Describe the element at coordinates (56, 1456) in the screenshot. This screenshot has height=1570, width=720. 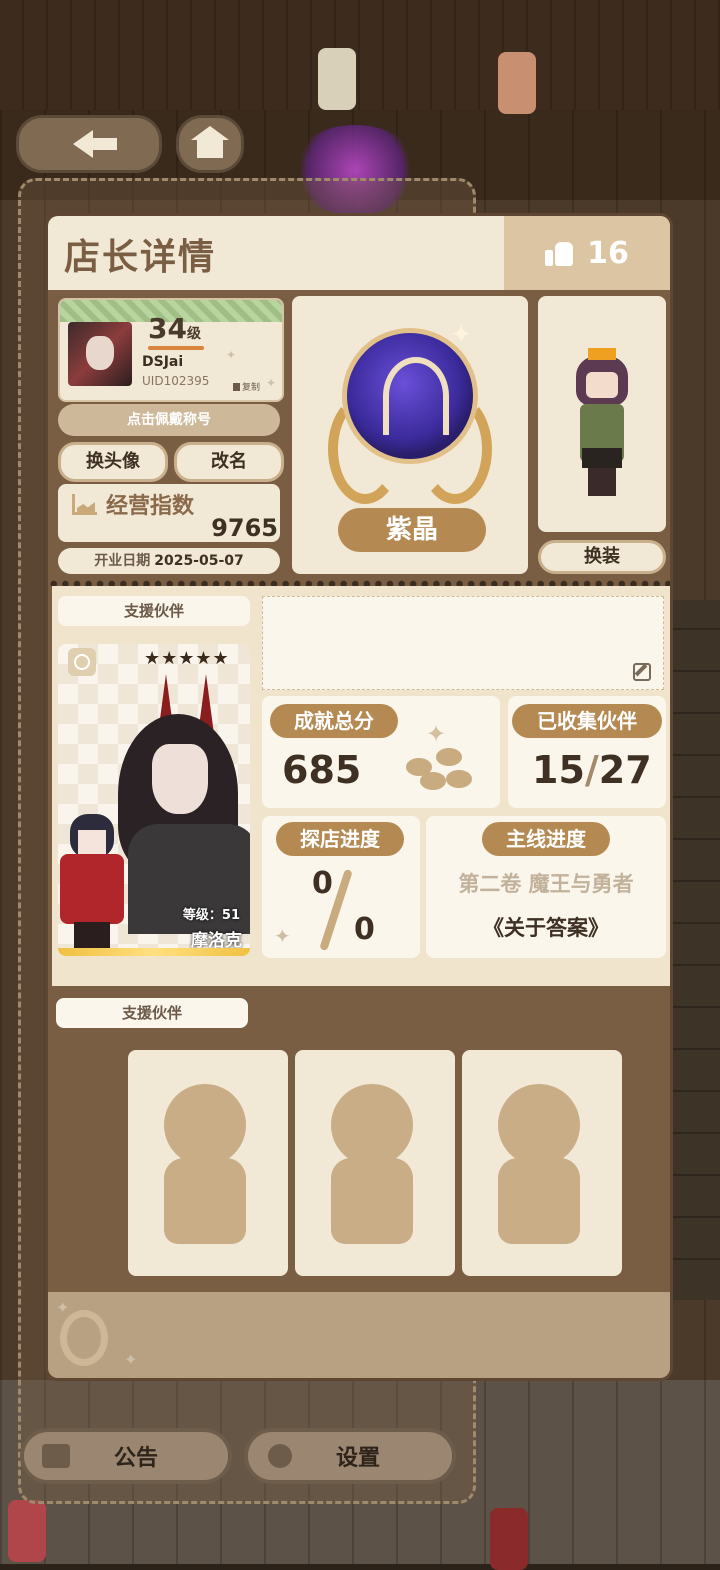
I see `notice-icon` at that location.